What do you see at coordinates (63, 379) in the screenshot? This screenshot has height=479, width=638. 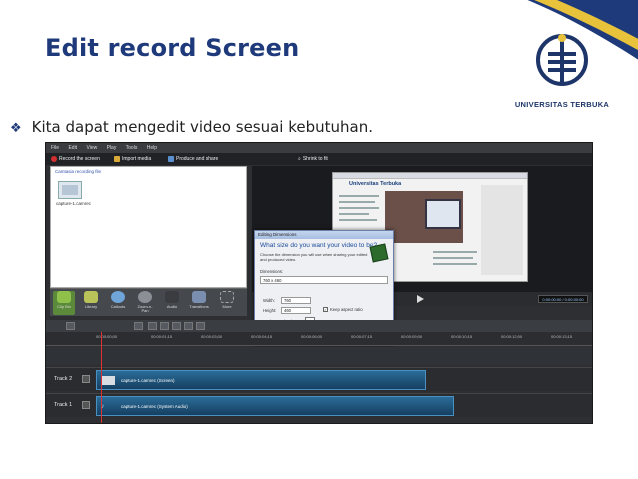 I see `track-name: Track 2` at bounding box center [63, 379].